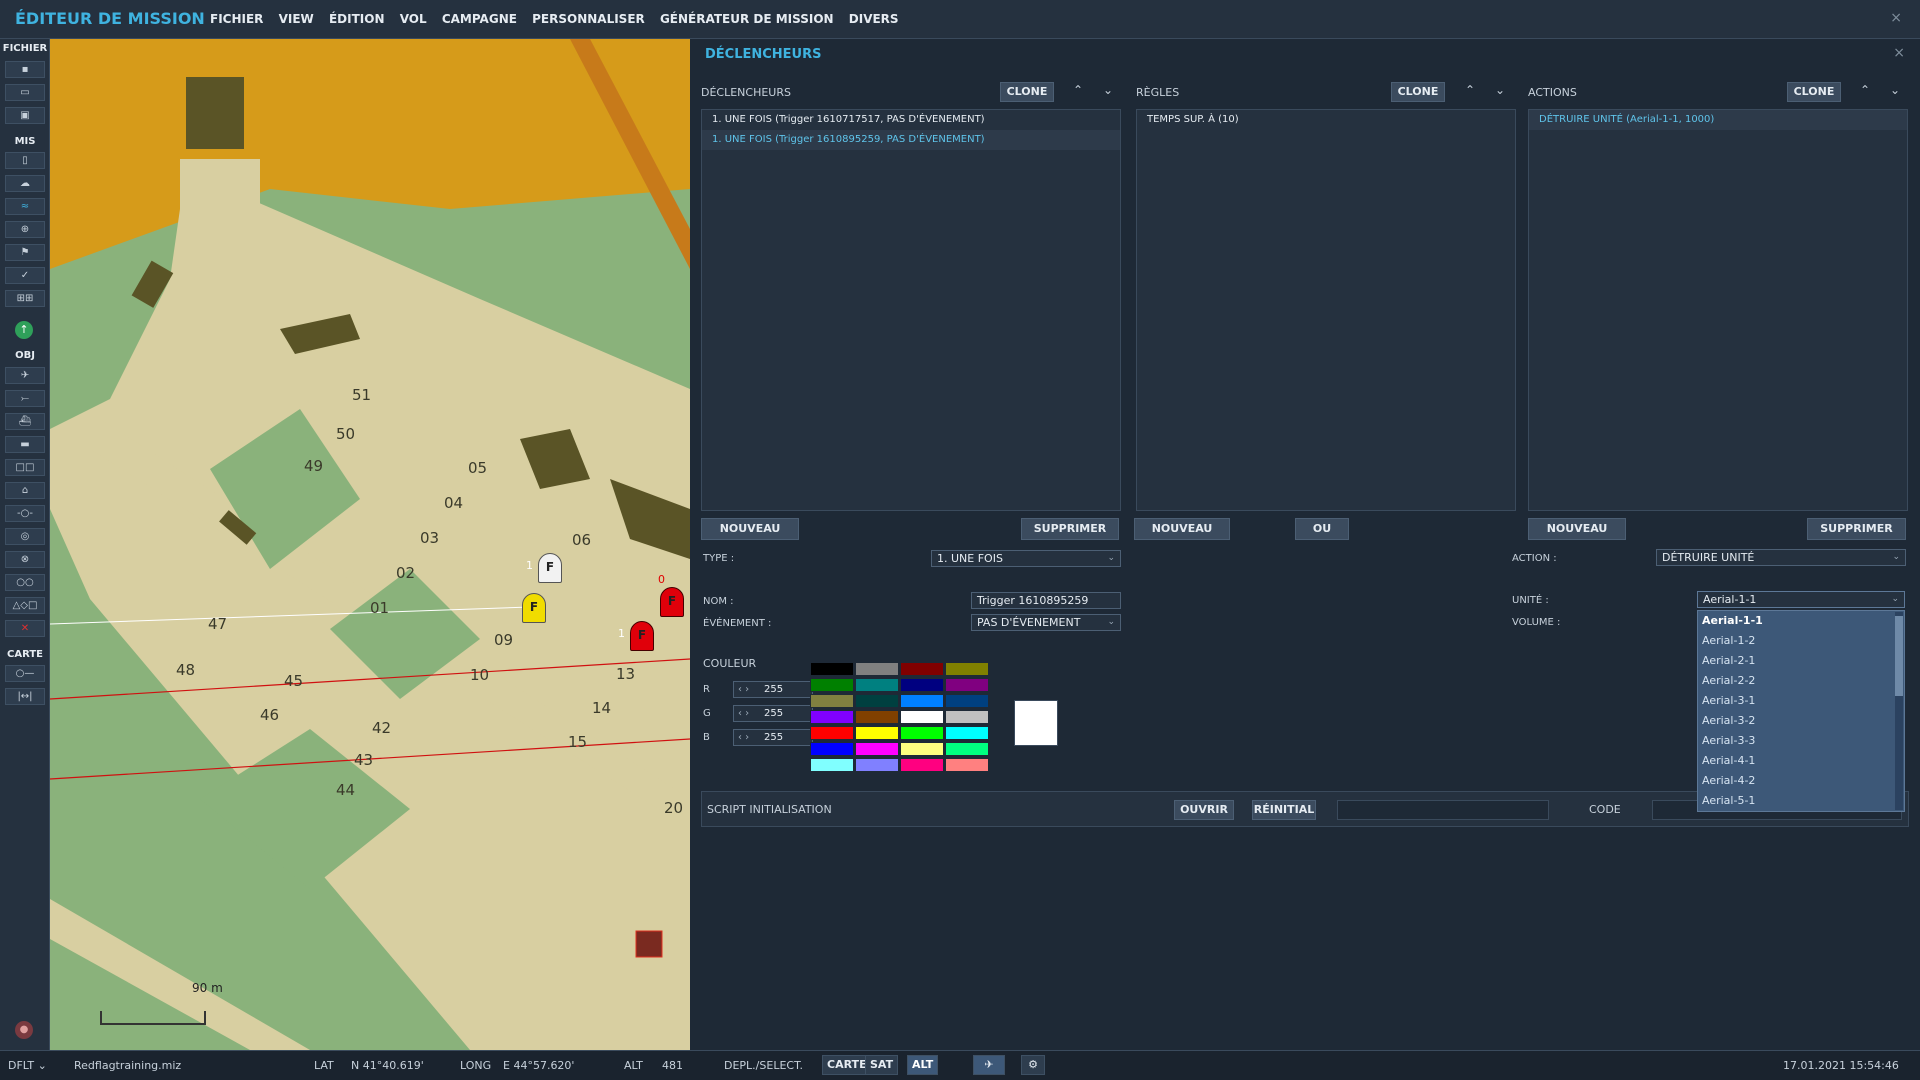 The image size is (1920, 1080). Describe the element at coordinates (24, 1030) in the screenshot. I see `record-icon: ●` at that location.